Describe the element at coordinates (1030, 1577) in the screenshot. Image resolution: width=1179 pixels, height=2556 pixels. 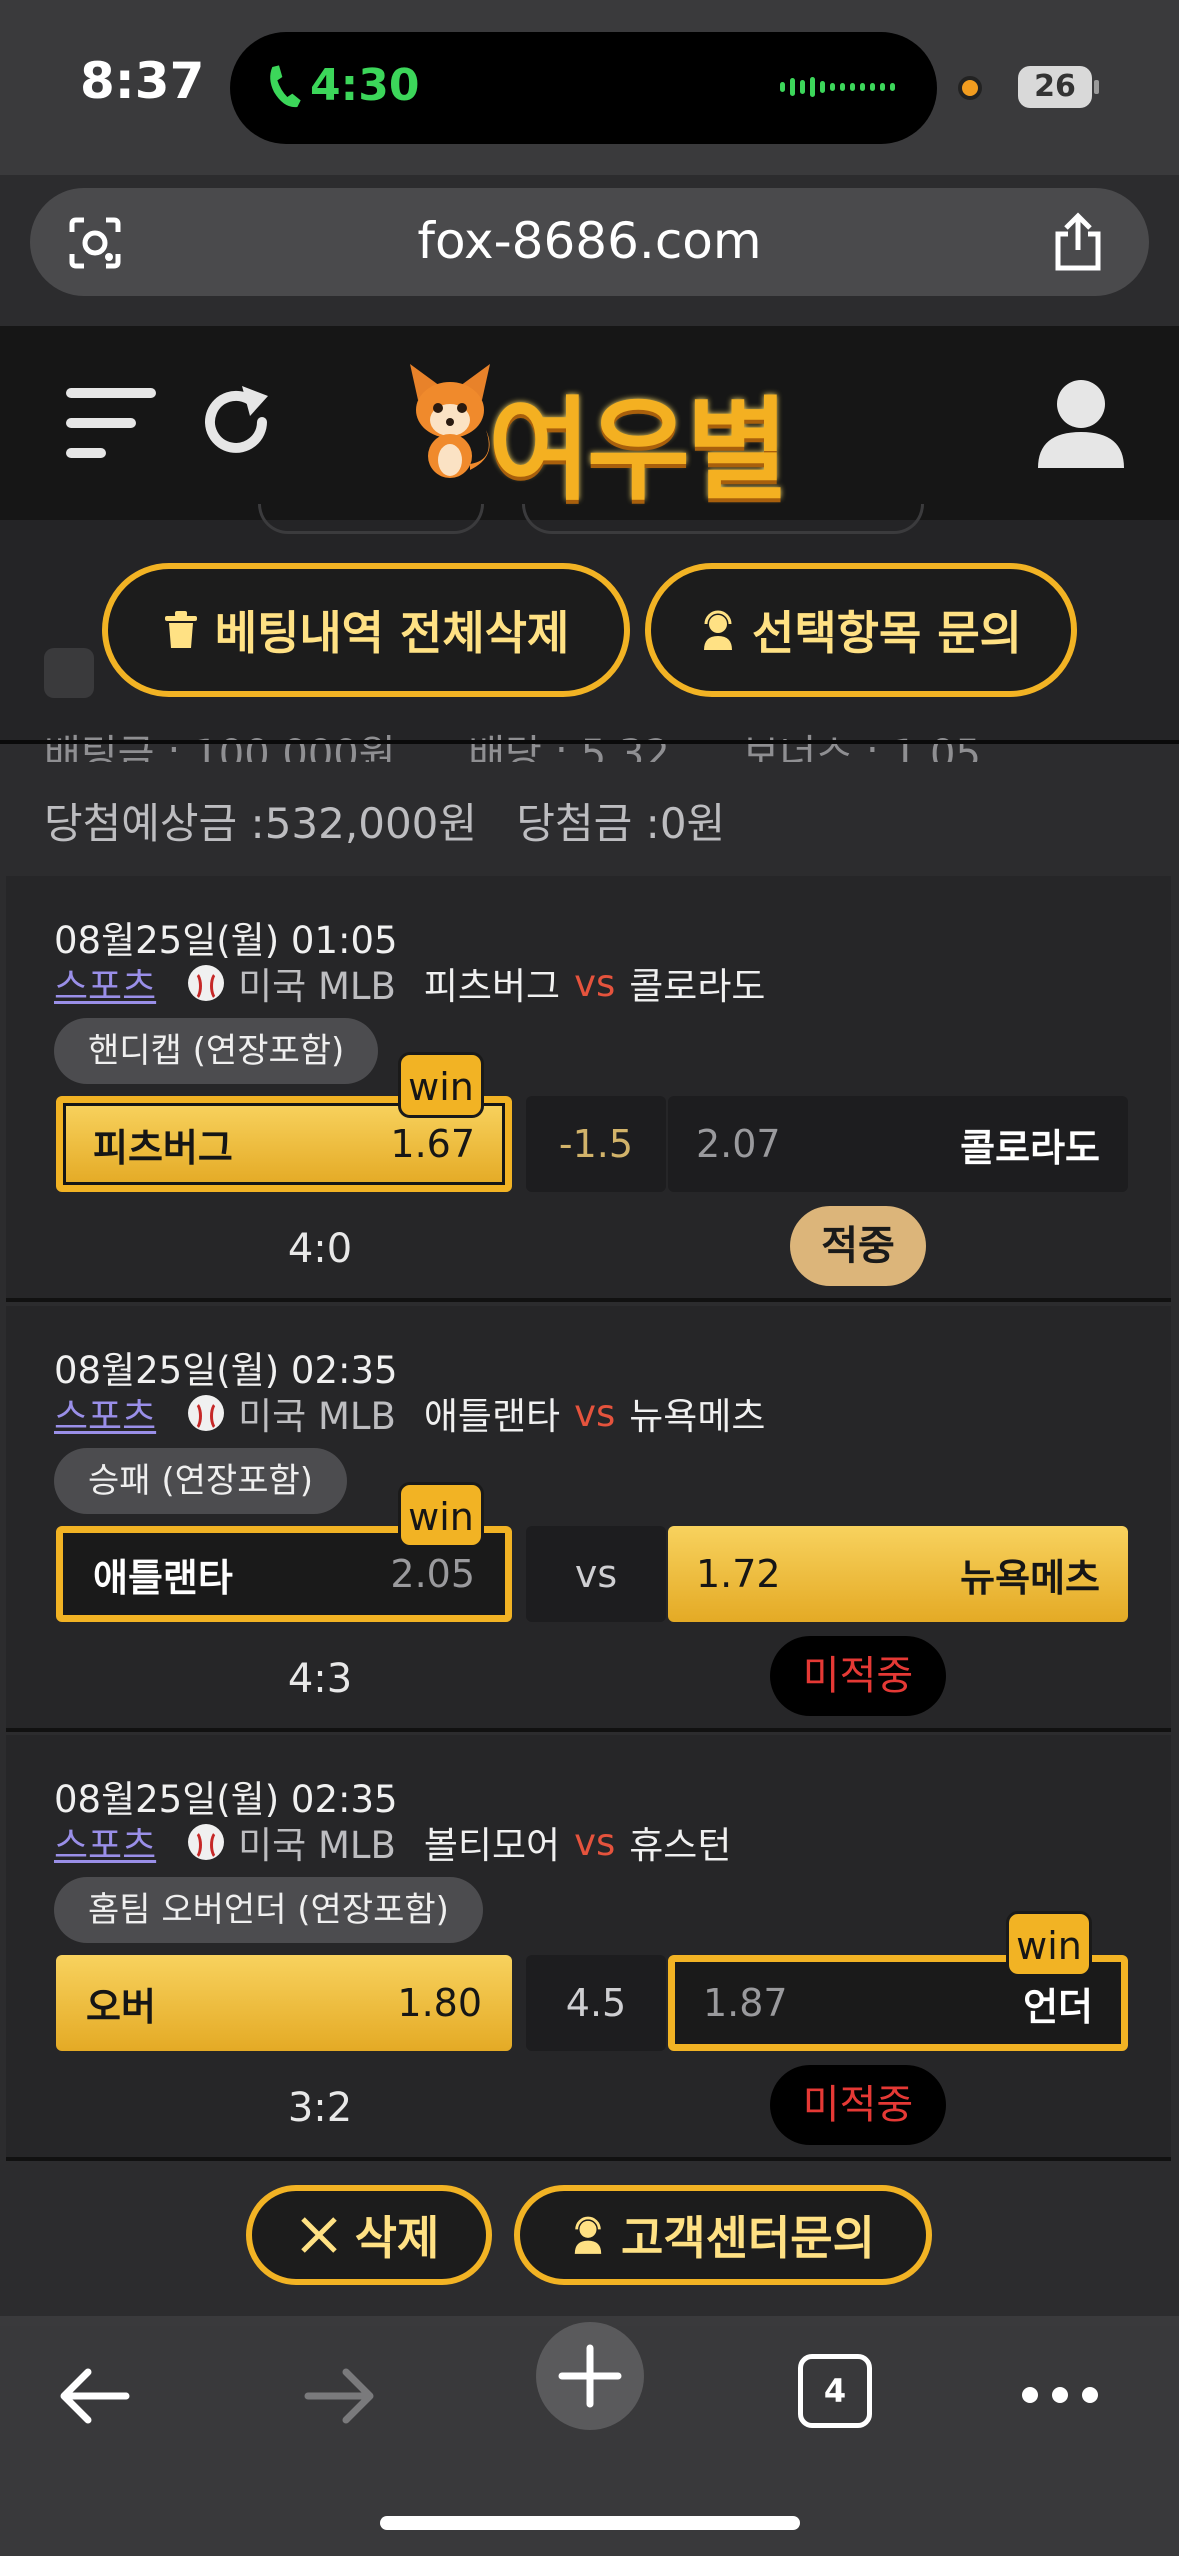
I see `option-name: 뉴욕메츠` at that location.